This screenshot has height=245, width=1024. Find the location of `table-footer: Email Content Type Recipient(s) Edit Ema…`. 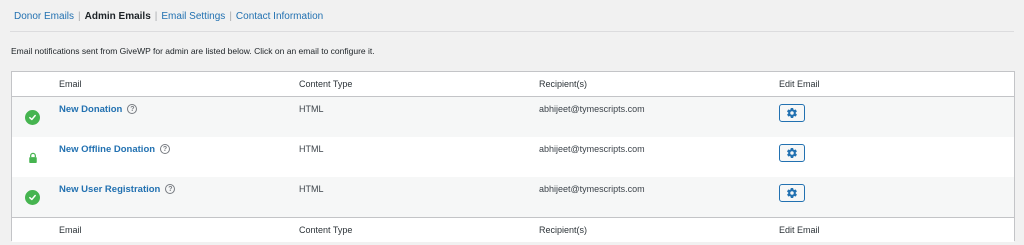

table-footer: Email Content Type Recipient(s) Edit Ema… is located at coordinates (513, 229).